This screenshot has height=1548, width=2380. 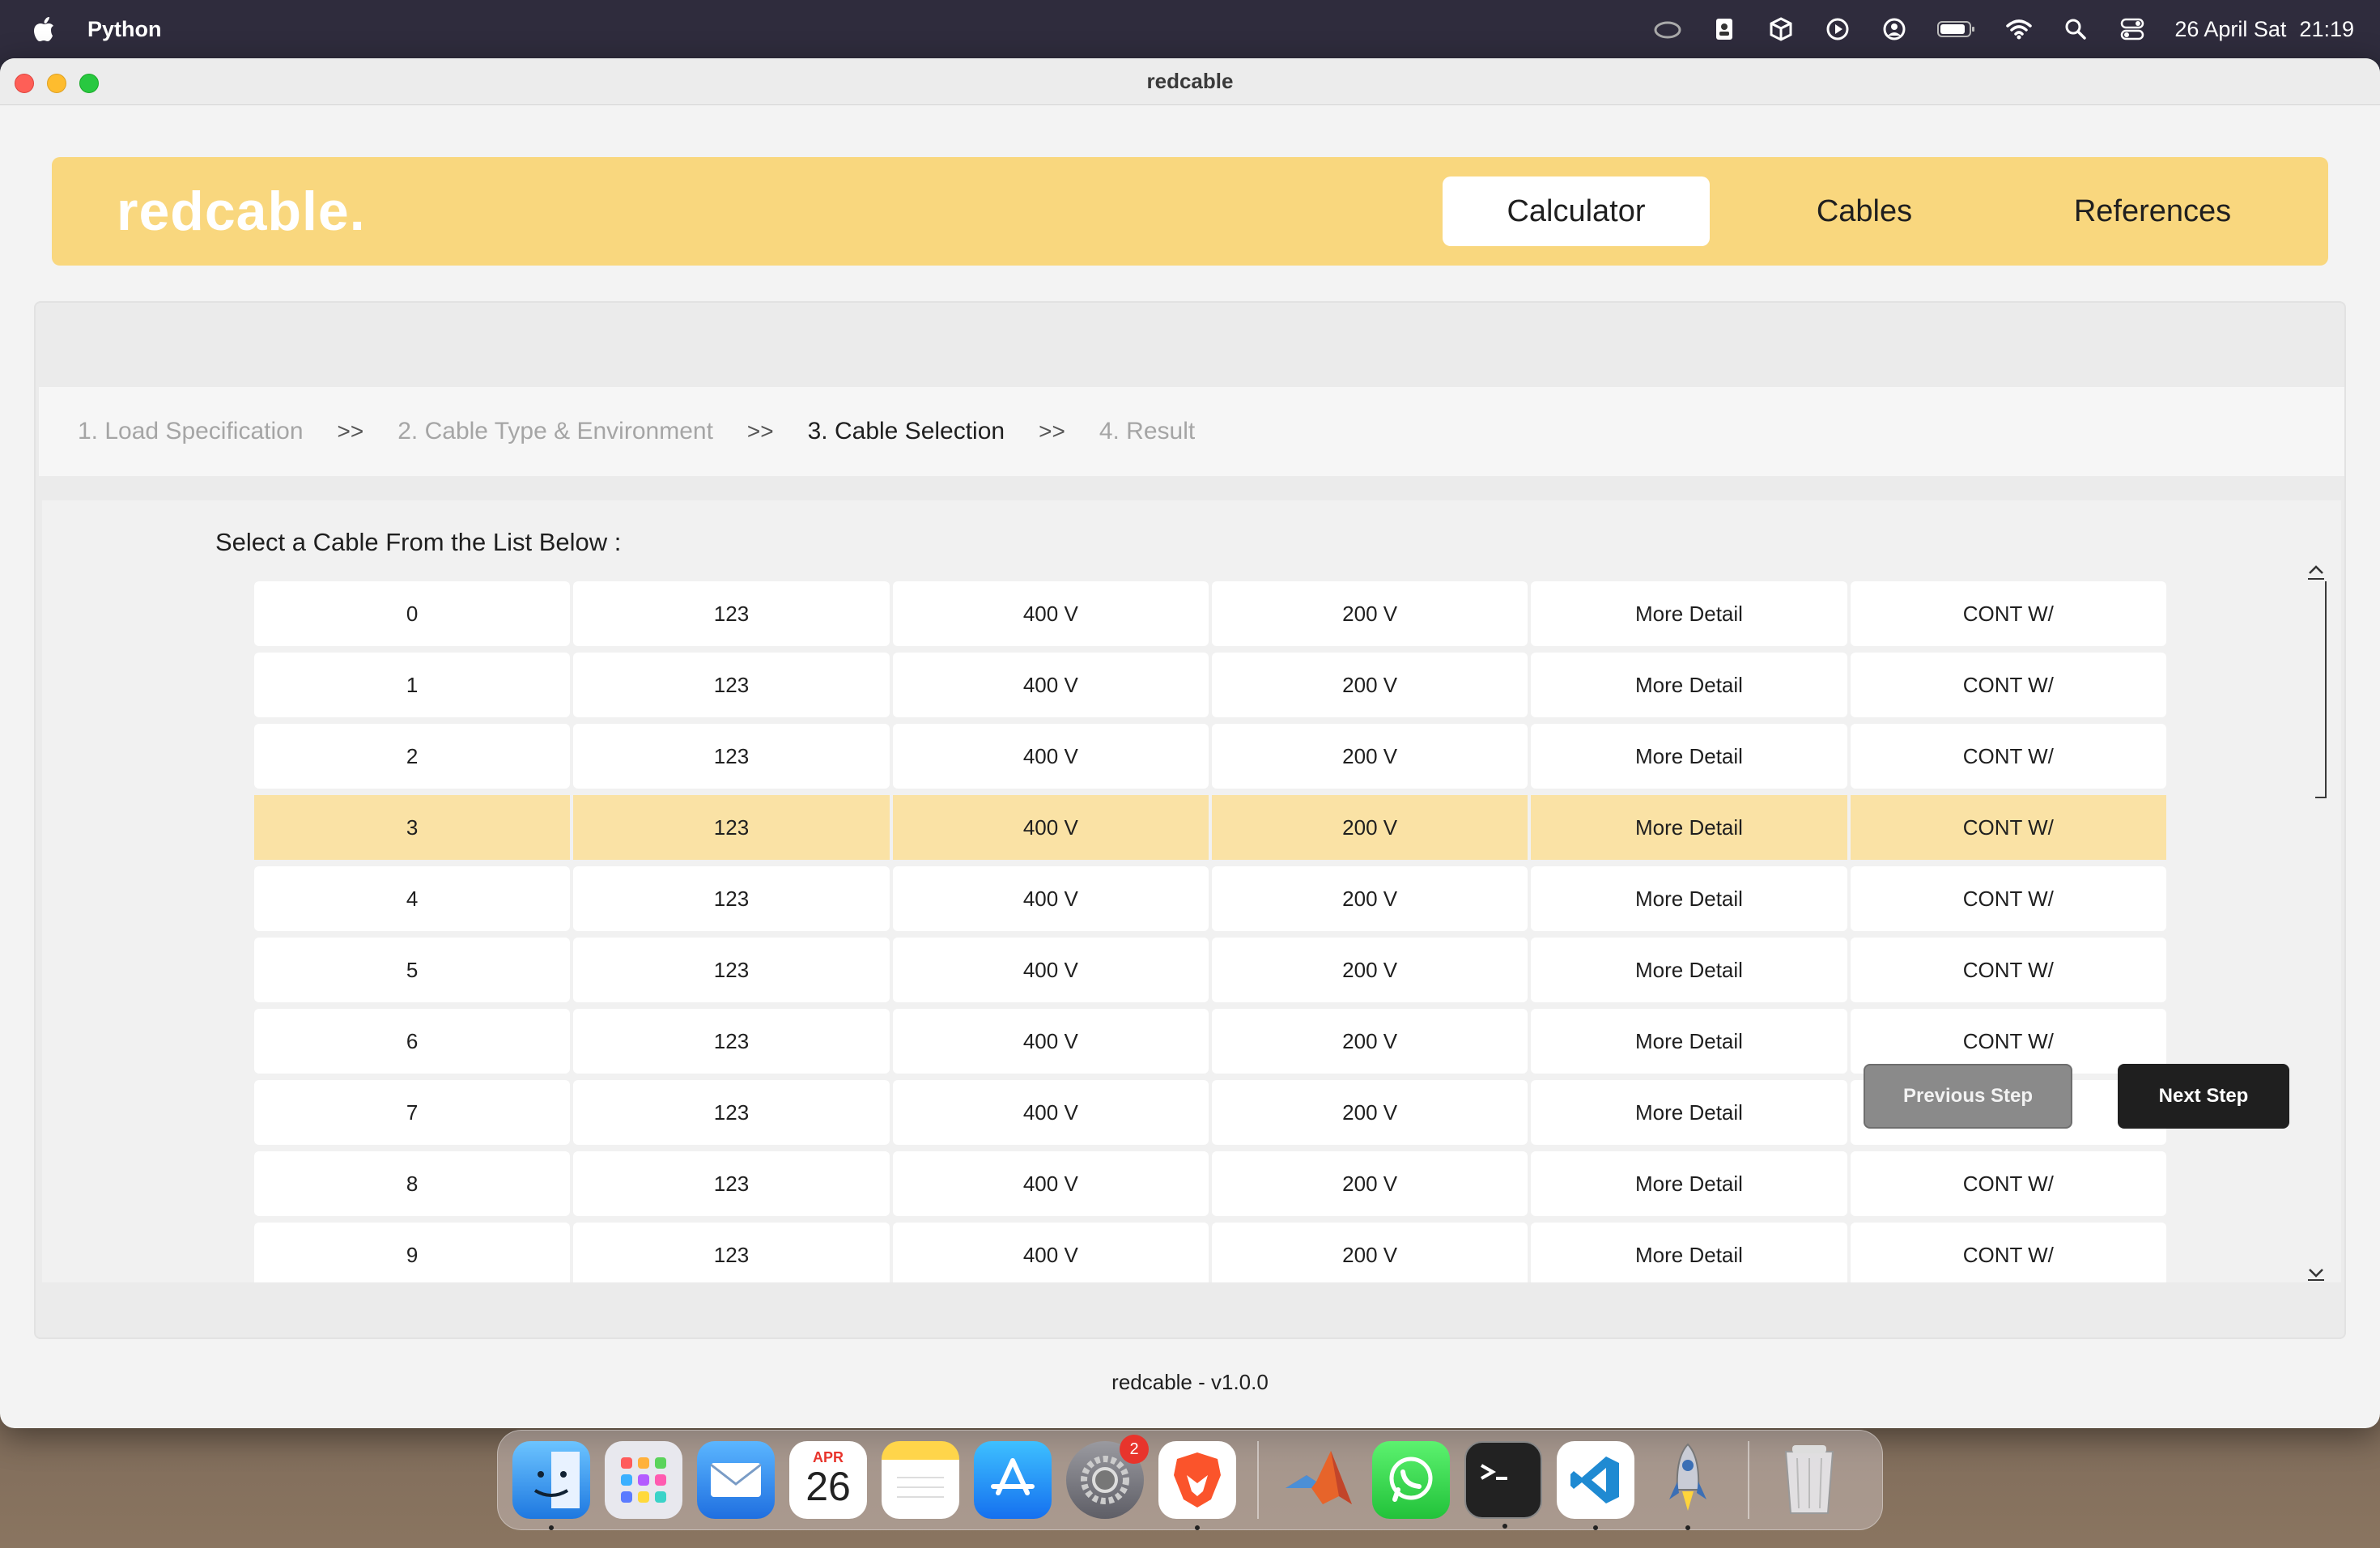 I want to click on minimize-window-button, so click(x=56, y=83).